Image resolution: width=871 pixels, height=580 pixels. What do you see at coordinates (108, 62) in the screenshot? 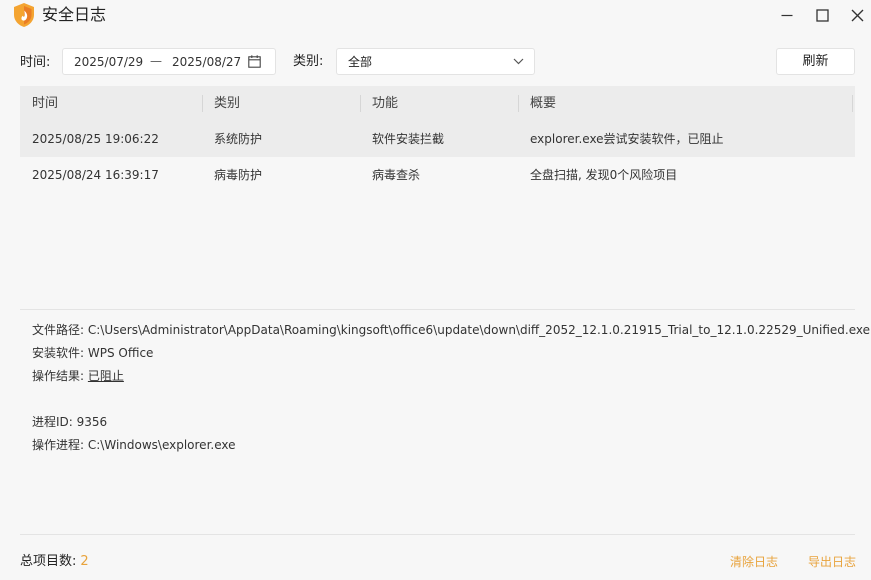
I see `date-start: 2025/07/29` at bounding box center [108, 62].